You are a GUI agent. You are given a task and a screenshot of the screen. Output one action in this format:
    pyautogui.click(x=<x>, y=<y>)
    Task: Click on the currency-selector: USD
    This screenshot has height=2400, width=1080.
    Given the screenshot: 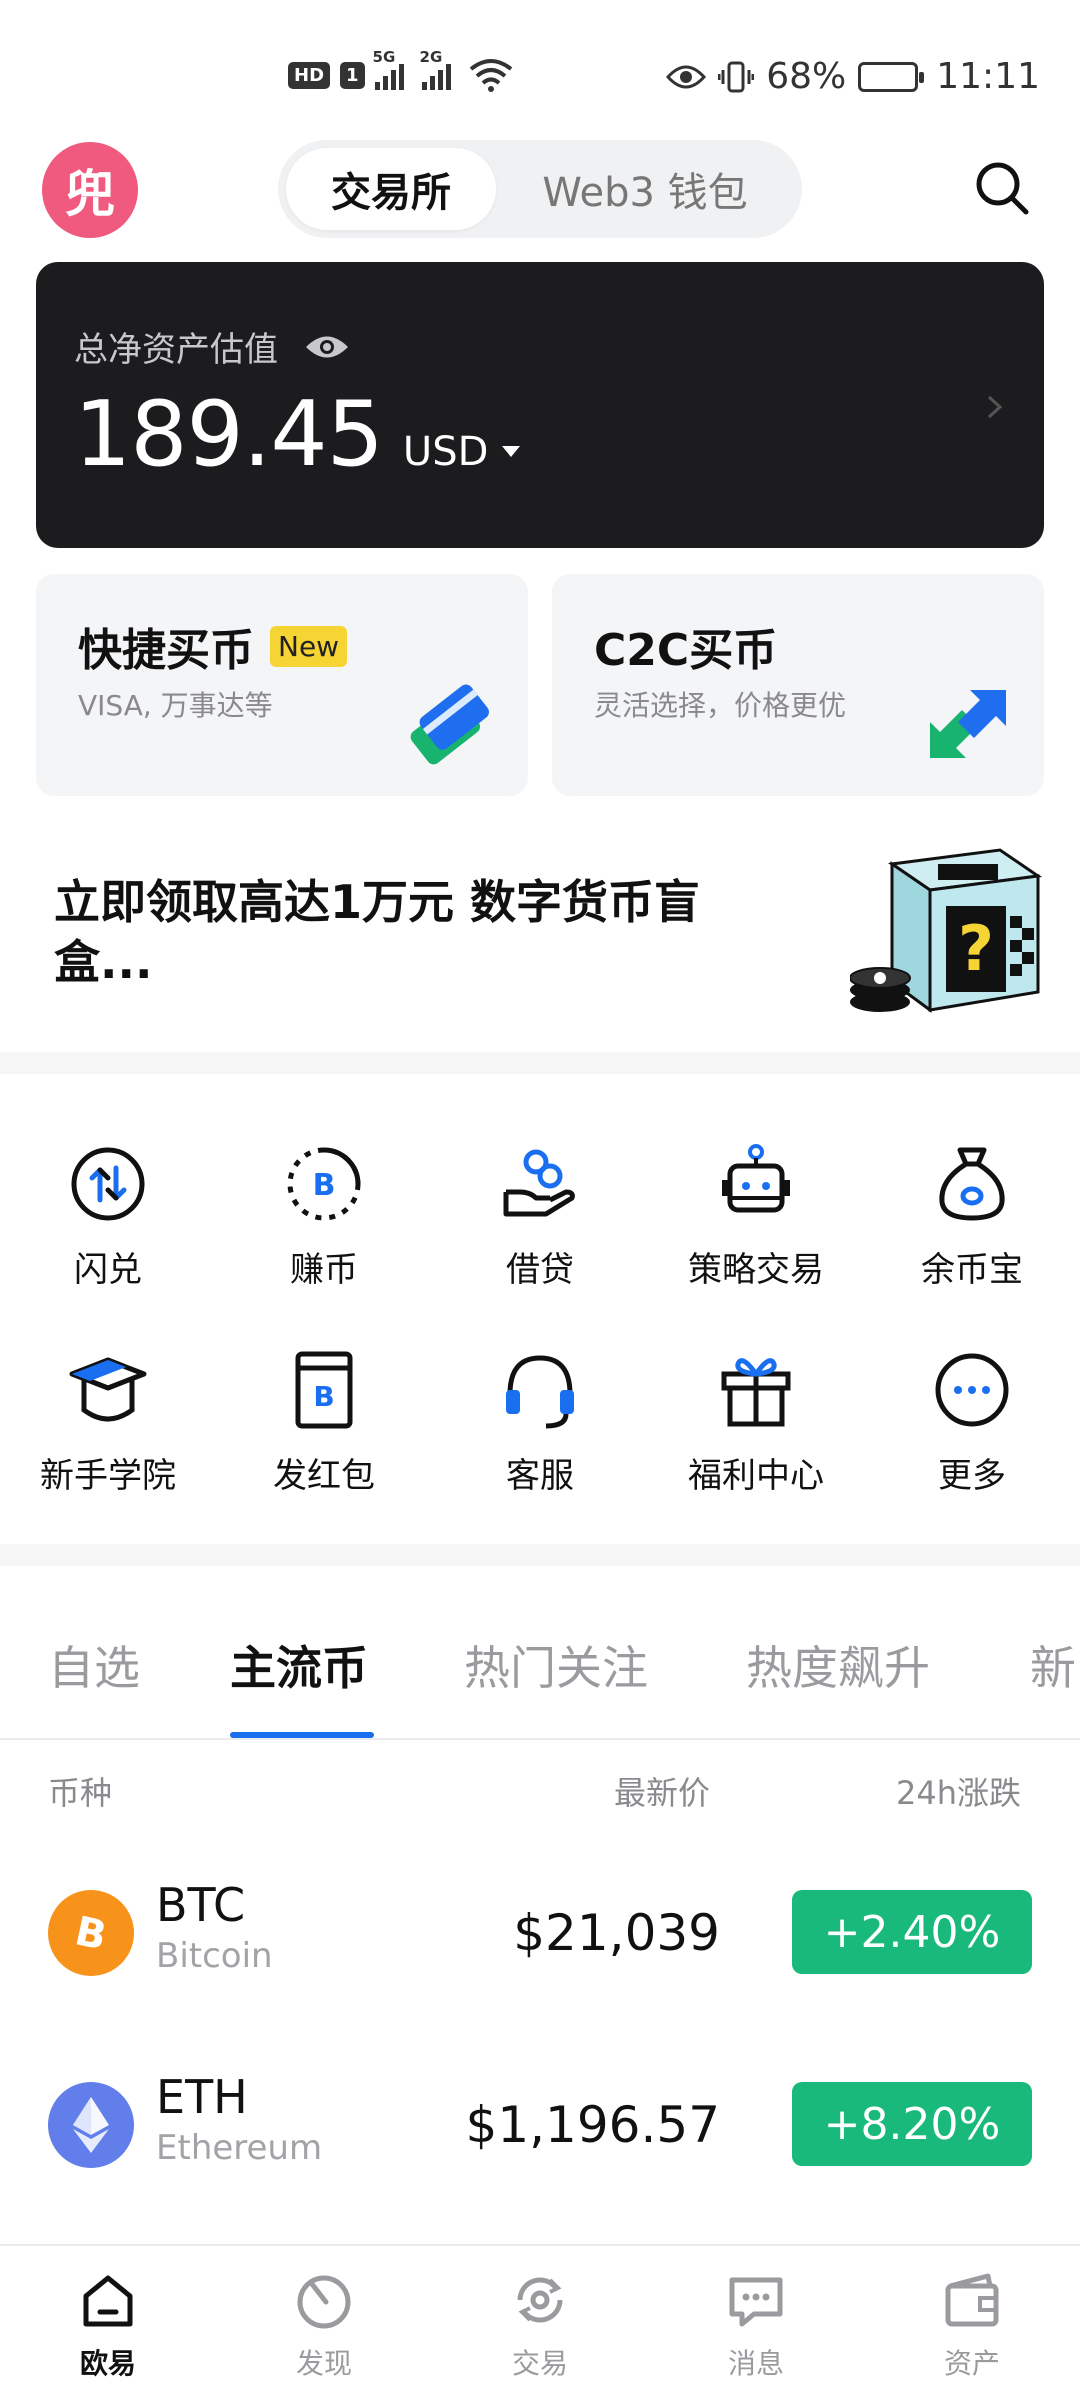 What is the action you would take?
    pyautogui.click(x=461, y=452)
    